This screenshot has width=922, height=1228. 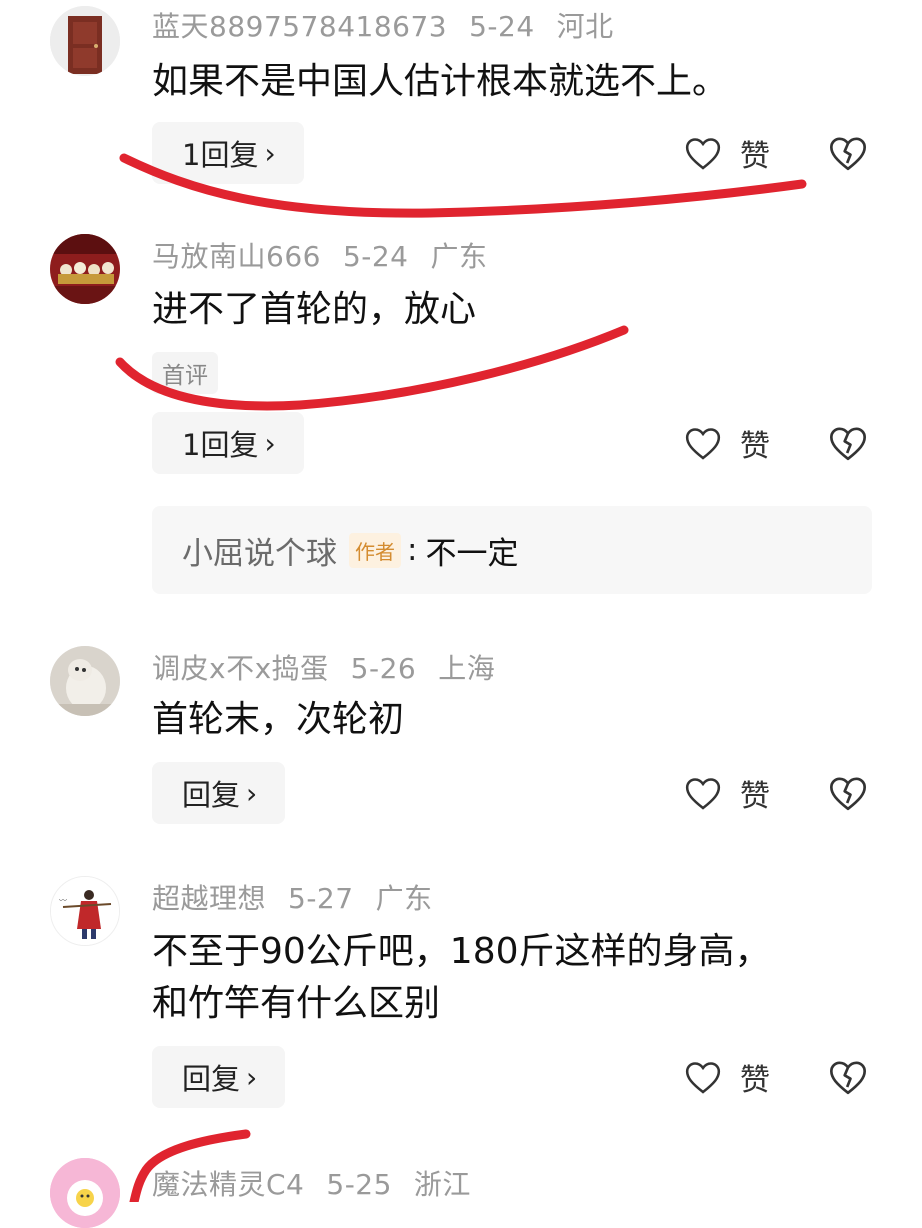 What do you see at coordinates (299, 26) in the screenshot?
I see `username: 蓝天8897578418673` at bounding box center [299, 26].